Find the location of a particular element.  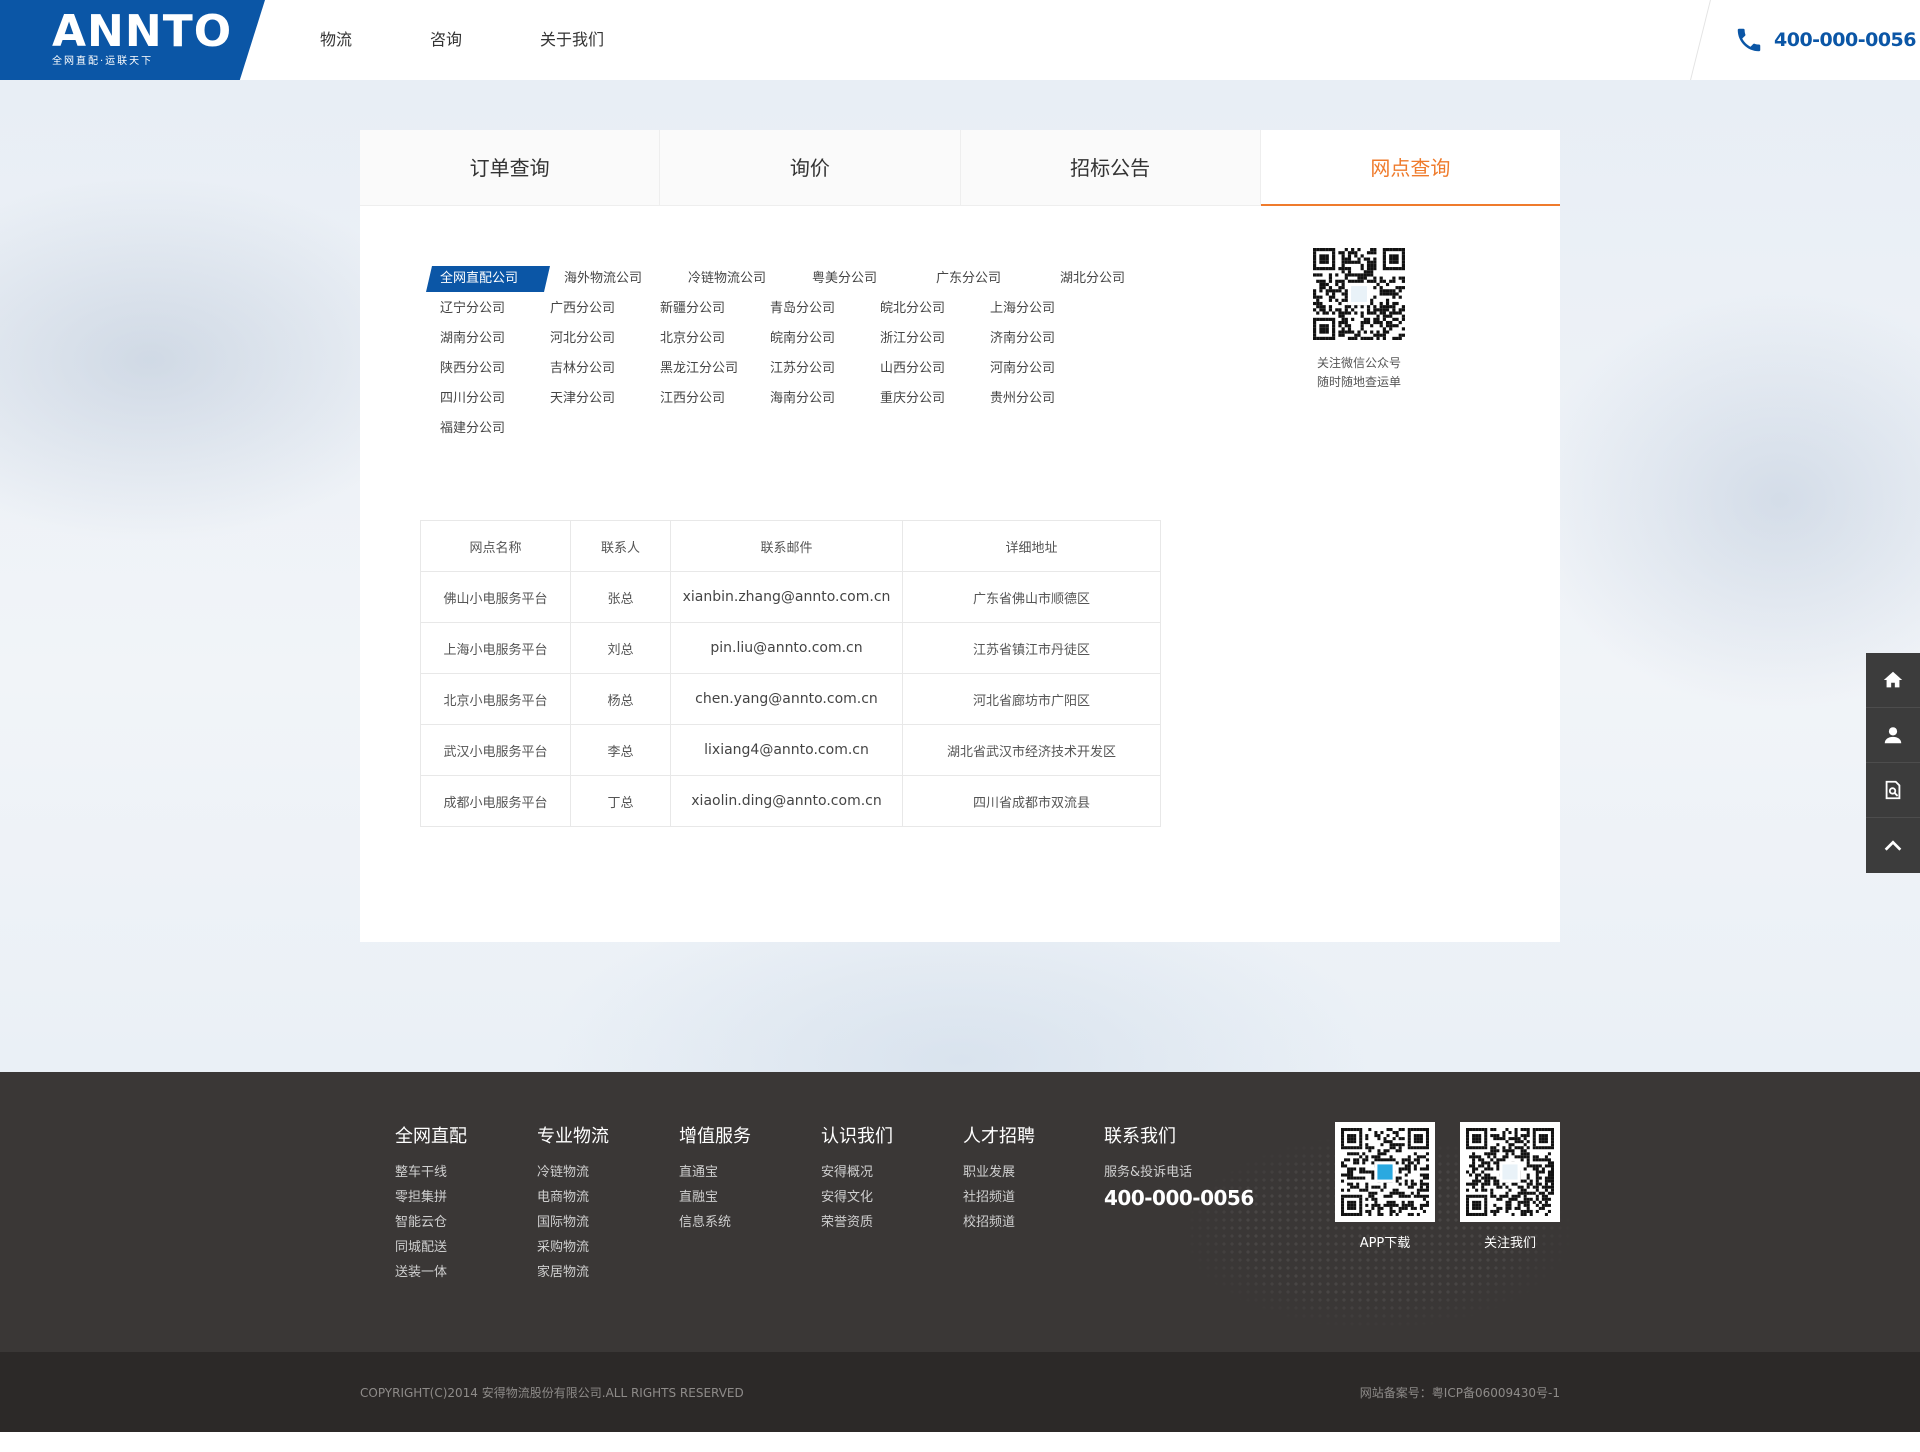

cell-branch-name: 武汉小电服务平台 is located at coordinates (495, 750).